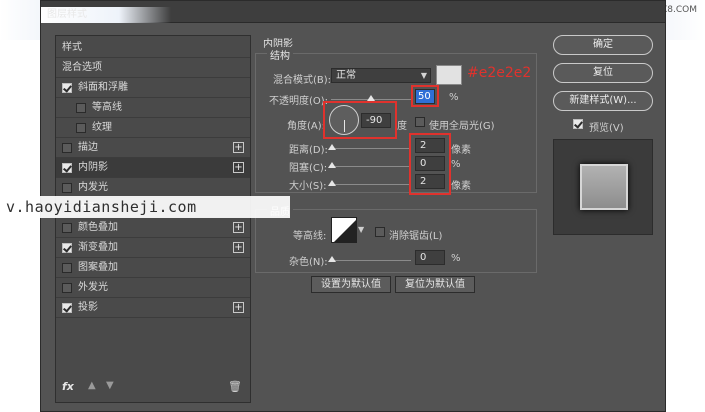  What do you see at coordinates (360, 120) in the screenshot?
I see `angle-highlight-box` at bounding box center [360, 120].